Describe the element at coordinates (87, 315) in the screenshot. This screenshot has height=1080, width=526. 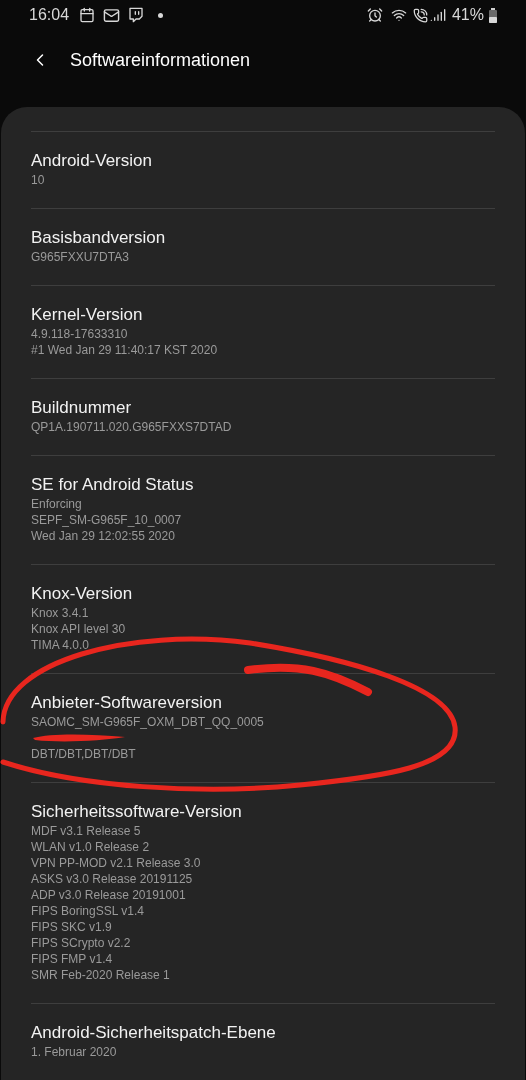
I see `setting-title: Kernel-Version` at that location.